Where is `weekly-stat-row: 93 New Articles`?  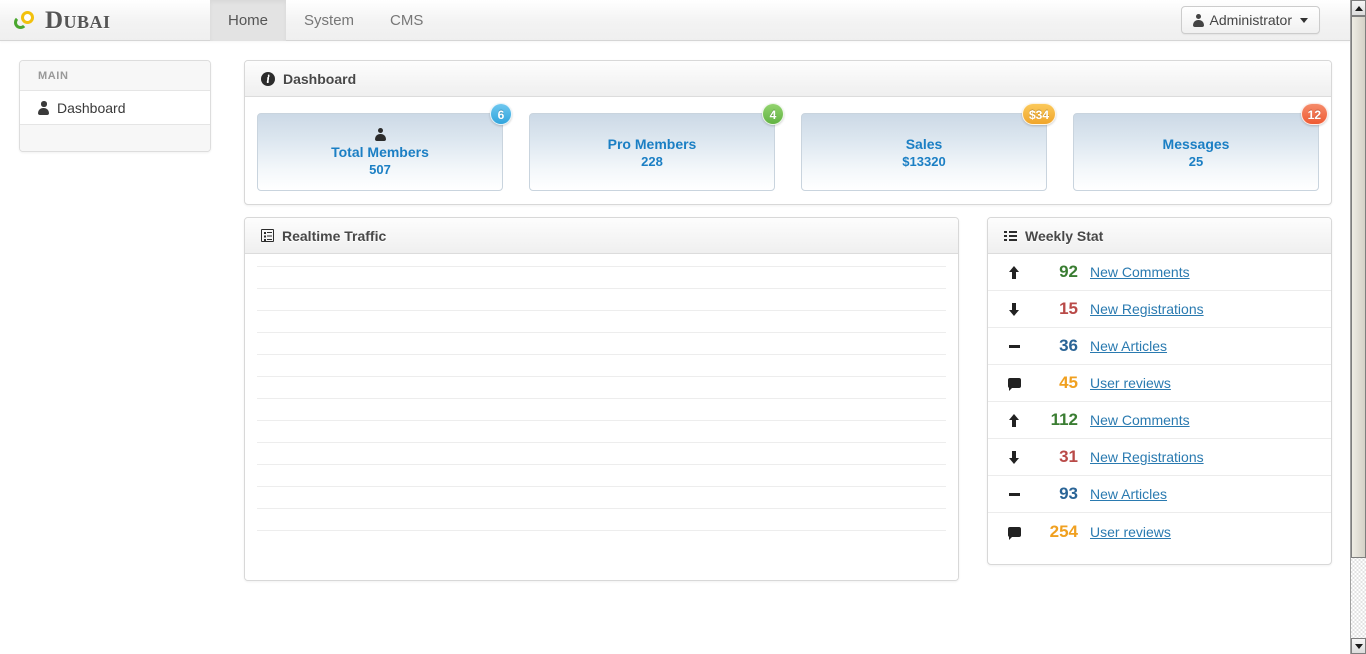
weekly-stat-row: 93 New Articles is located at coordinates (1159, 494).